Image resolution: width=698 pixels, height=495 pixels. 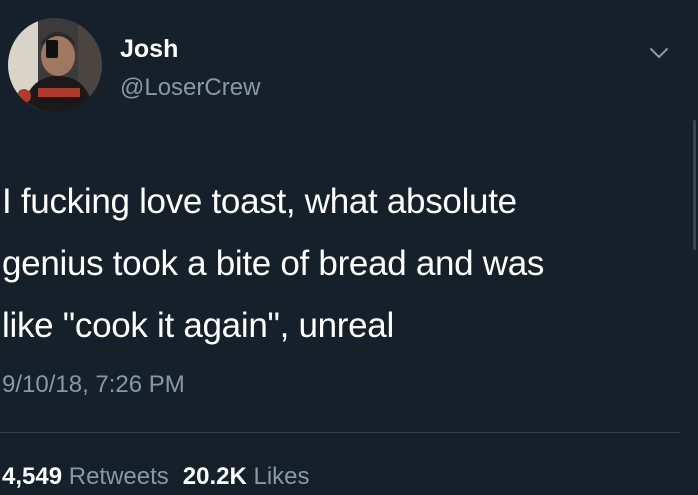 I want to click on retweets-count: 4,549, so click(x=32, y=476).